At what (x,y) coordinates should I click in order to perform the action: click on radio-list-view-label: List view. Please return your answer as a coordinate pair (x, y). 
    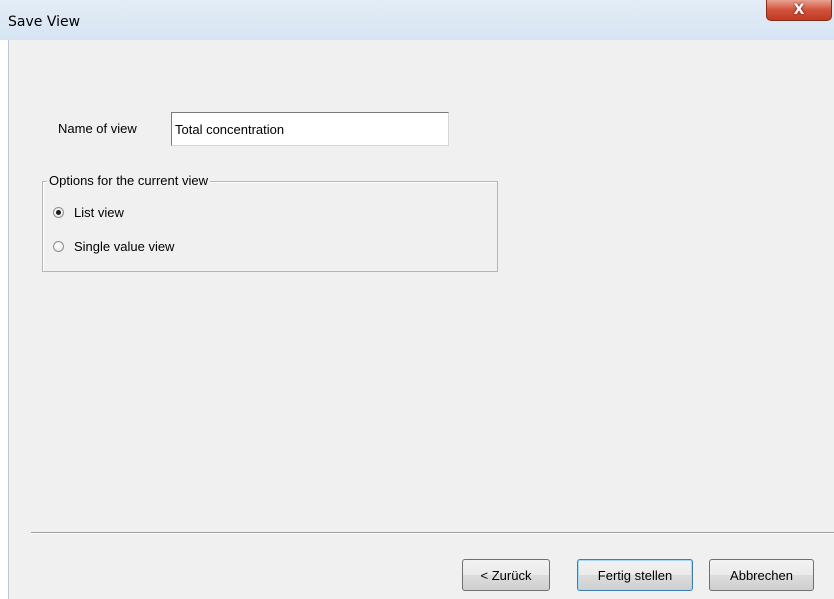
    Looking at the image, I should click on (99, 212).